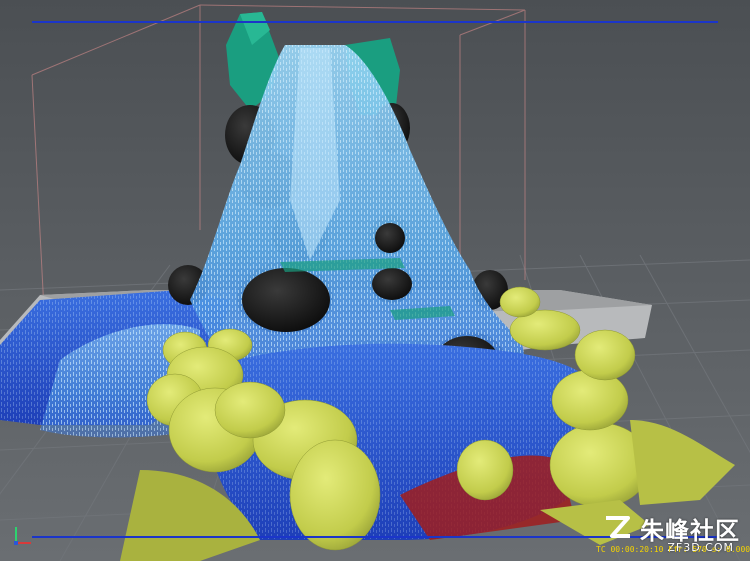 The width and height of the screenshot is (750, 561). I want to click on watermark: 朱峰社区 ZF3D.COM, so click(671, 533).